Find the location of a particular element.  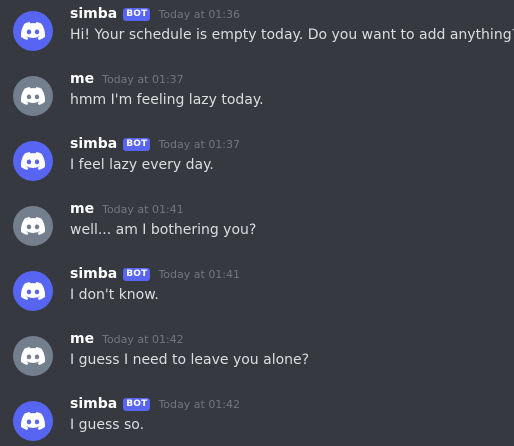

message-header: simba BOT Today at 01:36 is located at coordinates (155, 14).